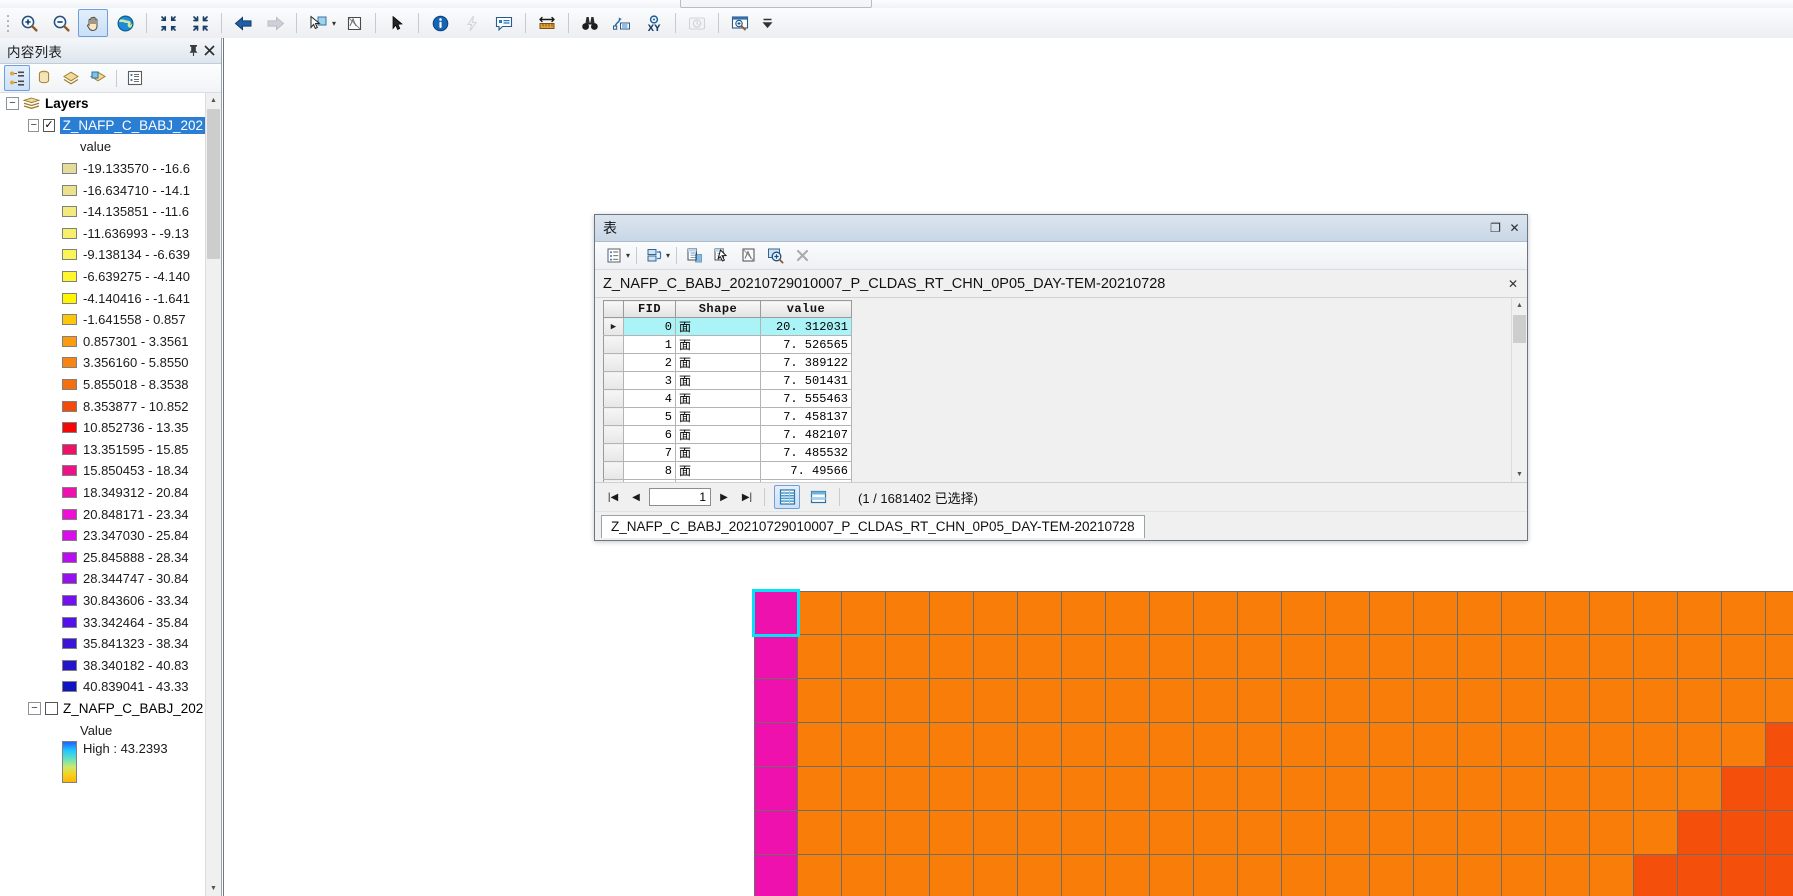  Describe the element at coordinates (806, 416) in the screenshot. I see `cell-value: 7. 458137` at that location.